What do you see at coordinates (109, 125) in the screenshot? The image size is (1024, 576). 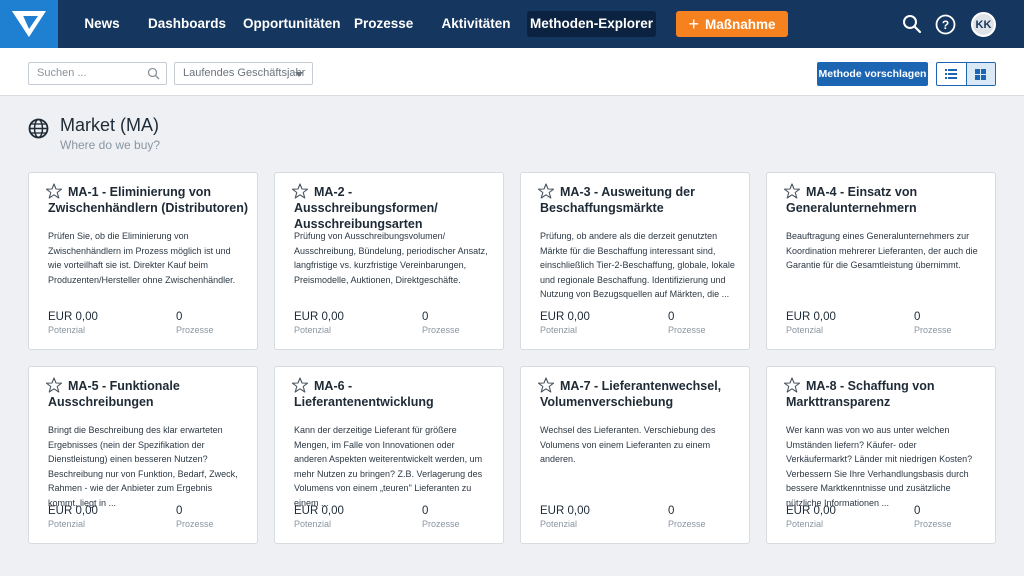 I see `section-title: Market (MA)` at bounding box center [109, 125].